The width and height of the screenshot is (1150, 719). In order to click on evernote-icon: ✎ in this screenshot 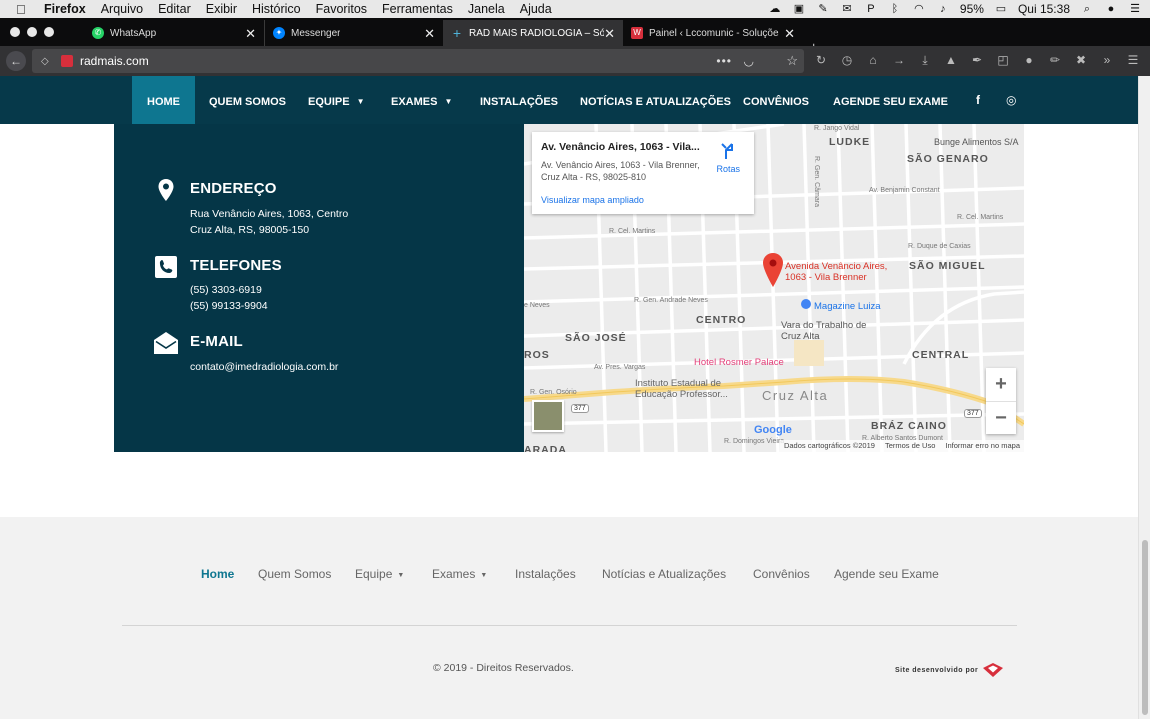, I will do `click(823, 9)`.